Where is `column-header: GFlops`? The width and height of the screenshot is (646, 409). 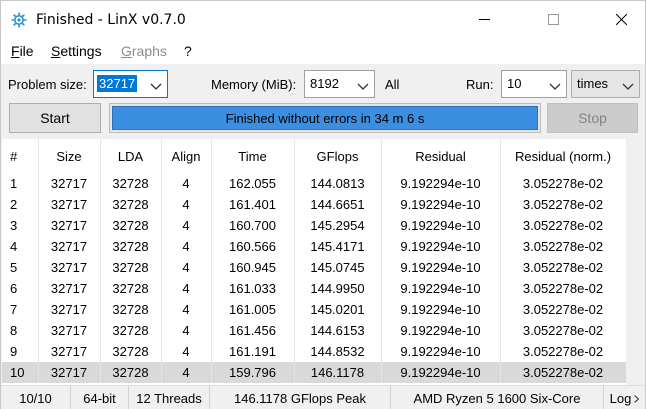
column-header: GFlops is located at coordinates (338, 156).